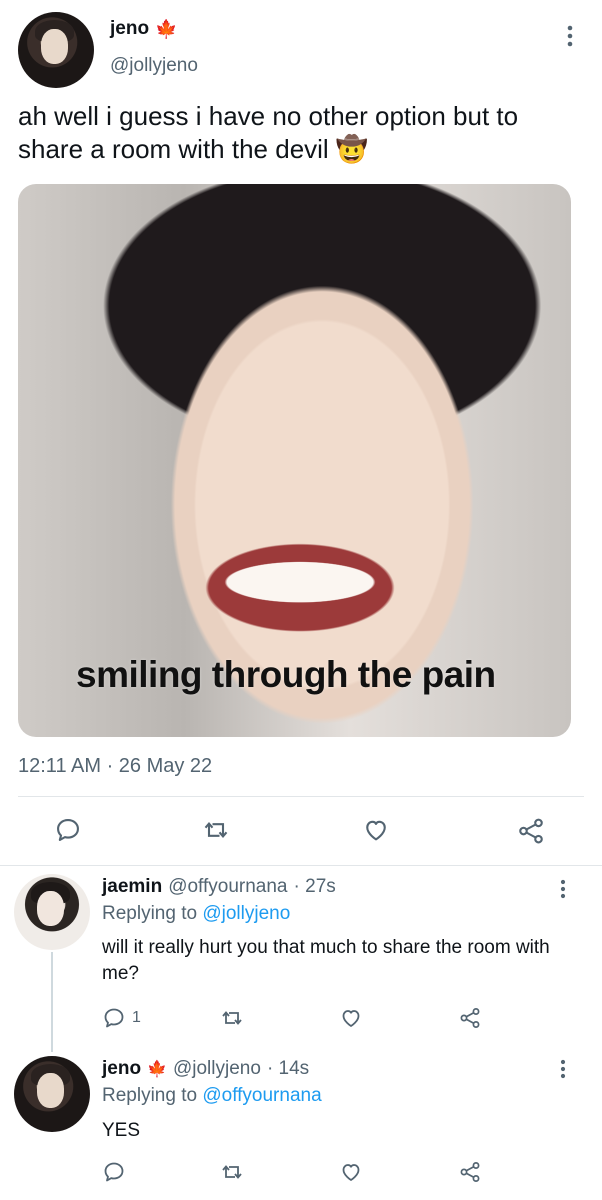 The width and height of the screenshot is (602, 1200). I want to click on tweet-timestamp: 12:11 AM · 26 May 22, so click(115, 766).